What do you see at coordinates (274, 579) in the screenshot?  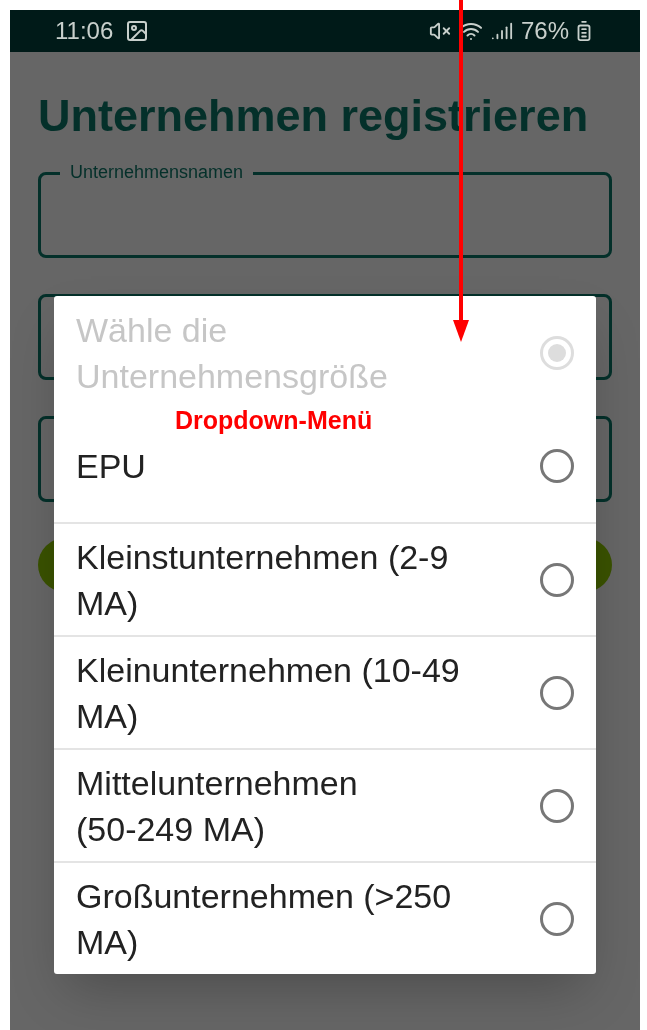 I see `option-label: Kleinstunternehmen (2-9 MA)` at bounding box center [274, 579].